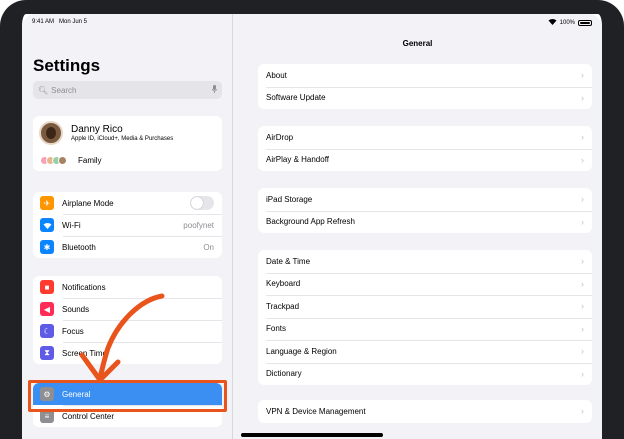 The height and width of the screenshot is (439, 624). I want to click on search-placeholder: Search, so click(64, 90).